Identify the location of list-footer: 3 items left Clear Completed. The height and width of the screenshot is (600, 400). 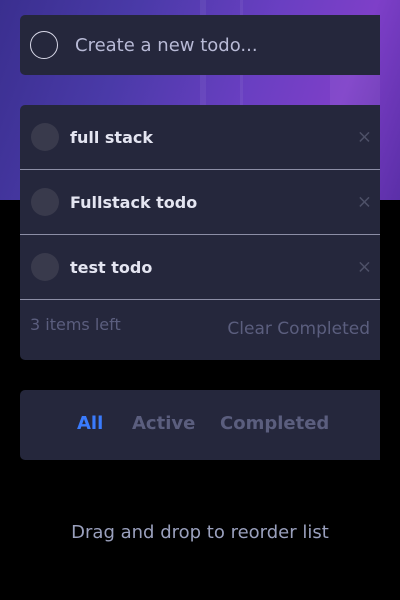
(200, 330).